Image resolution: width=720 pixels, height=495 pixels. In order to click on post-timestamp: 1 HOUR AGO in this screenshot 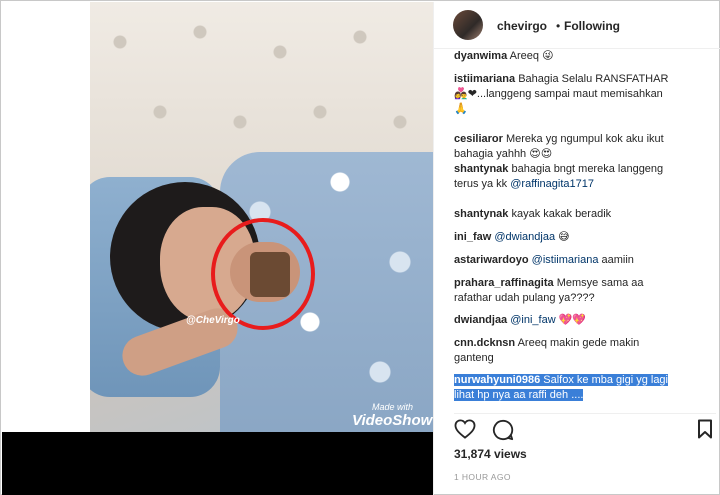, I will do `click(482, 477)`.